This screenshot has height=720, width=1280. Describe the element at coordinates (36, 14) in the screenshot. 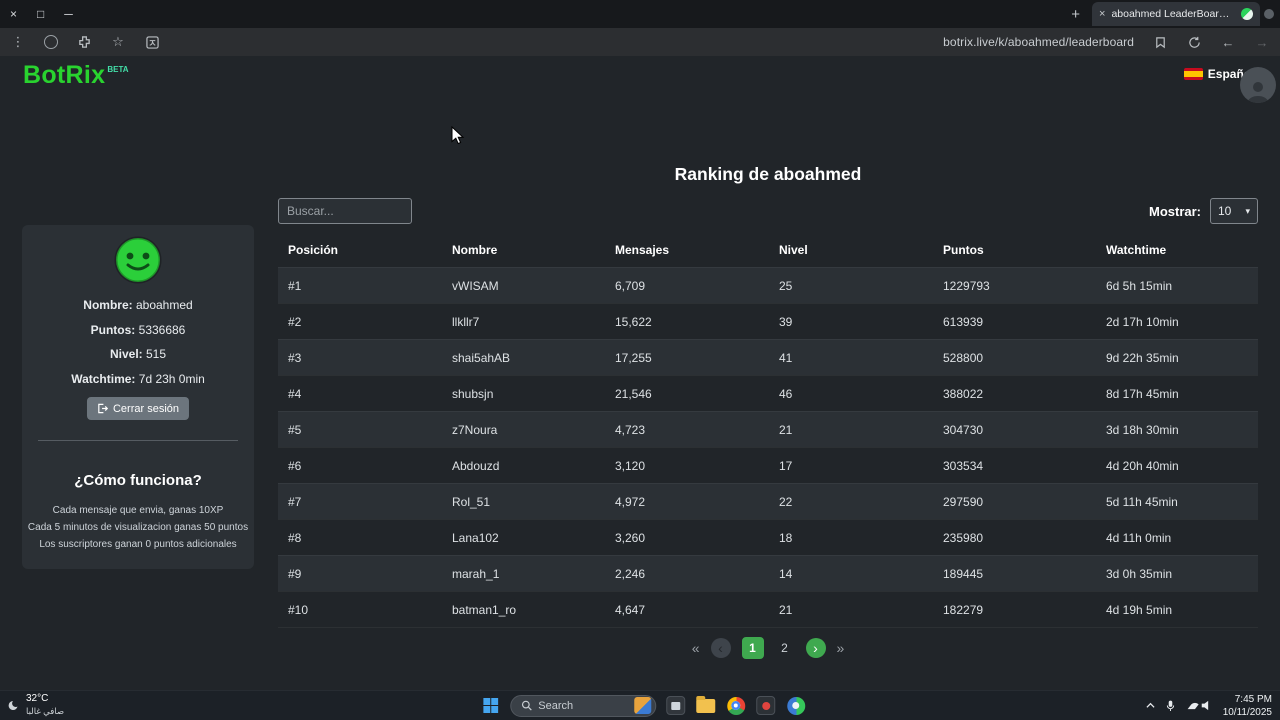

I see `window-controls: × □ ─` at that location.